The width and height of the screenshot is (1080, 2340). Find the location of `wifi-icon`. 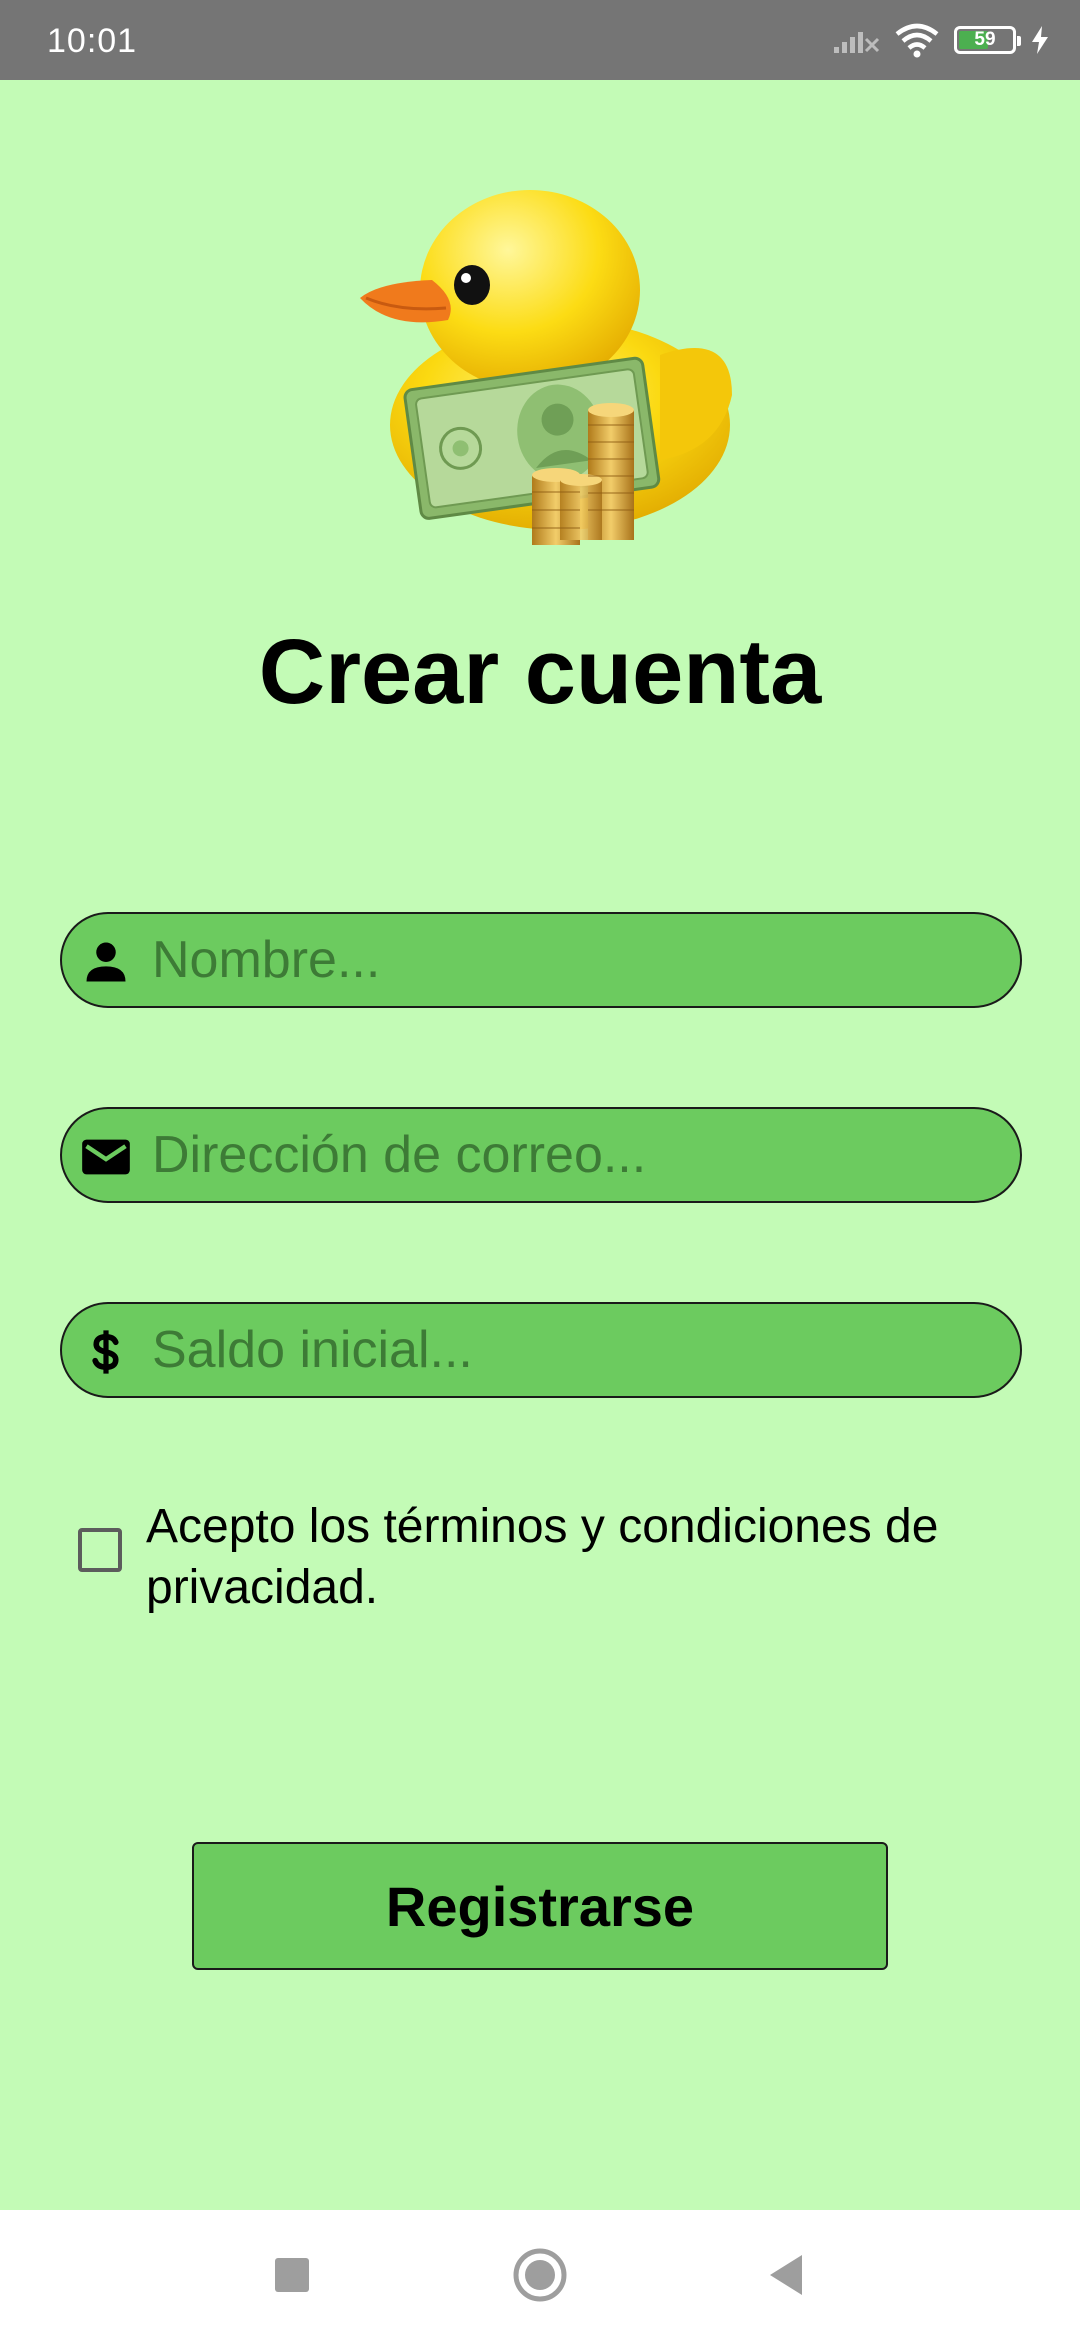

wifi-icon is located at coordinates (917, 40).